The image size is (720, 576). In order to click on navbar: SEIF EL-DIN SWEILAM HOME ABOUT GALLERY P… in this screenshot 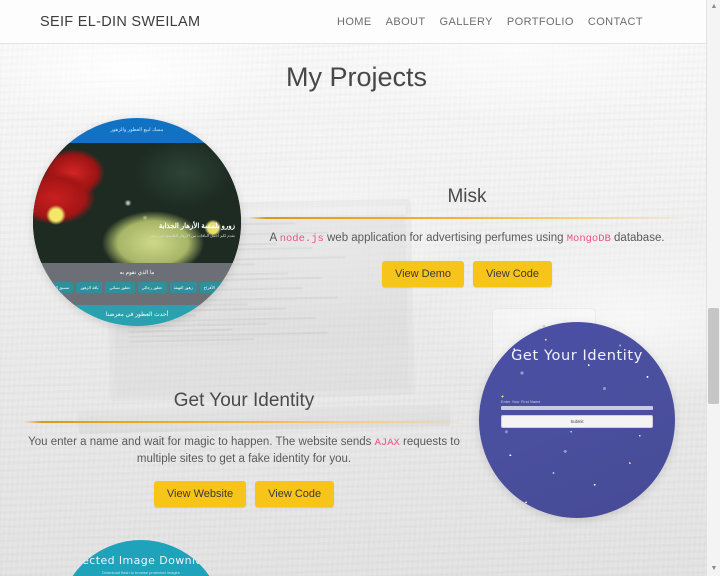, I will do `click(356, 22)`.